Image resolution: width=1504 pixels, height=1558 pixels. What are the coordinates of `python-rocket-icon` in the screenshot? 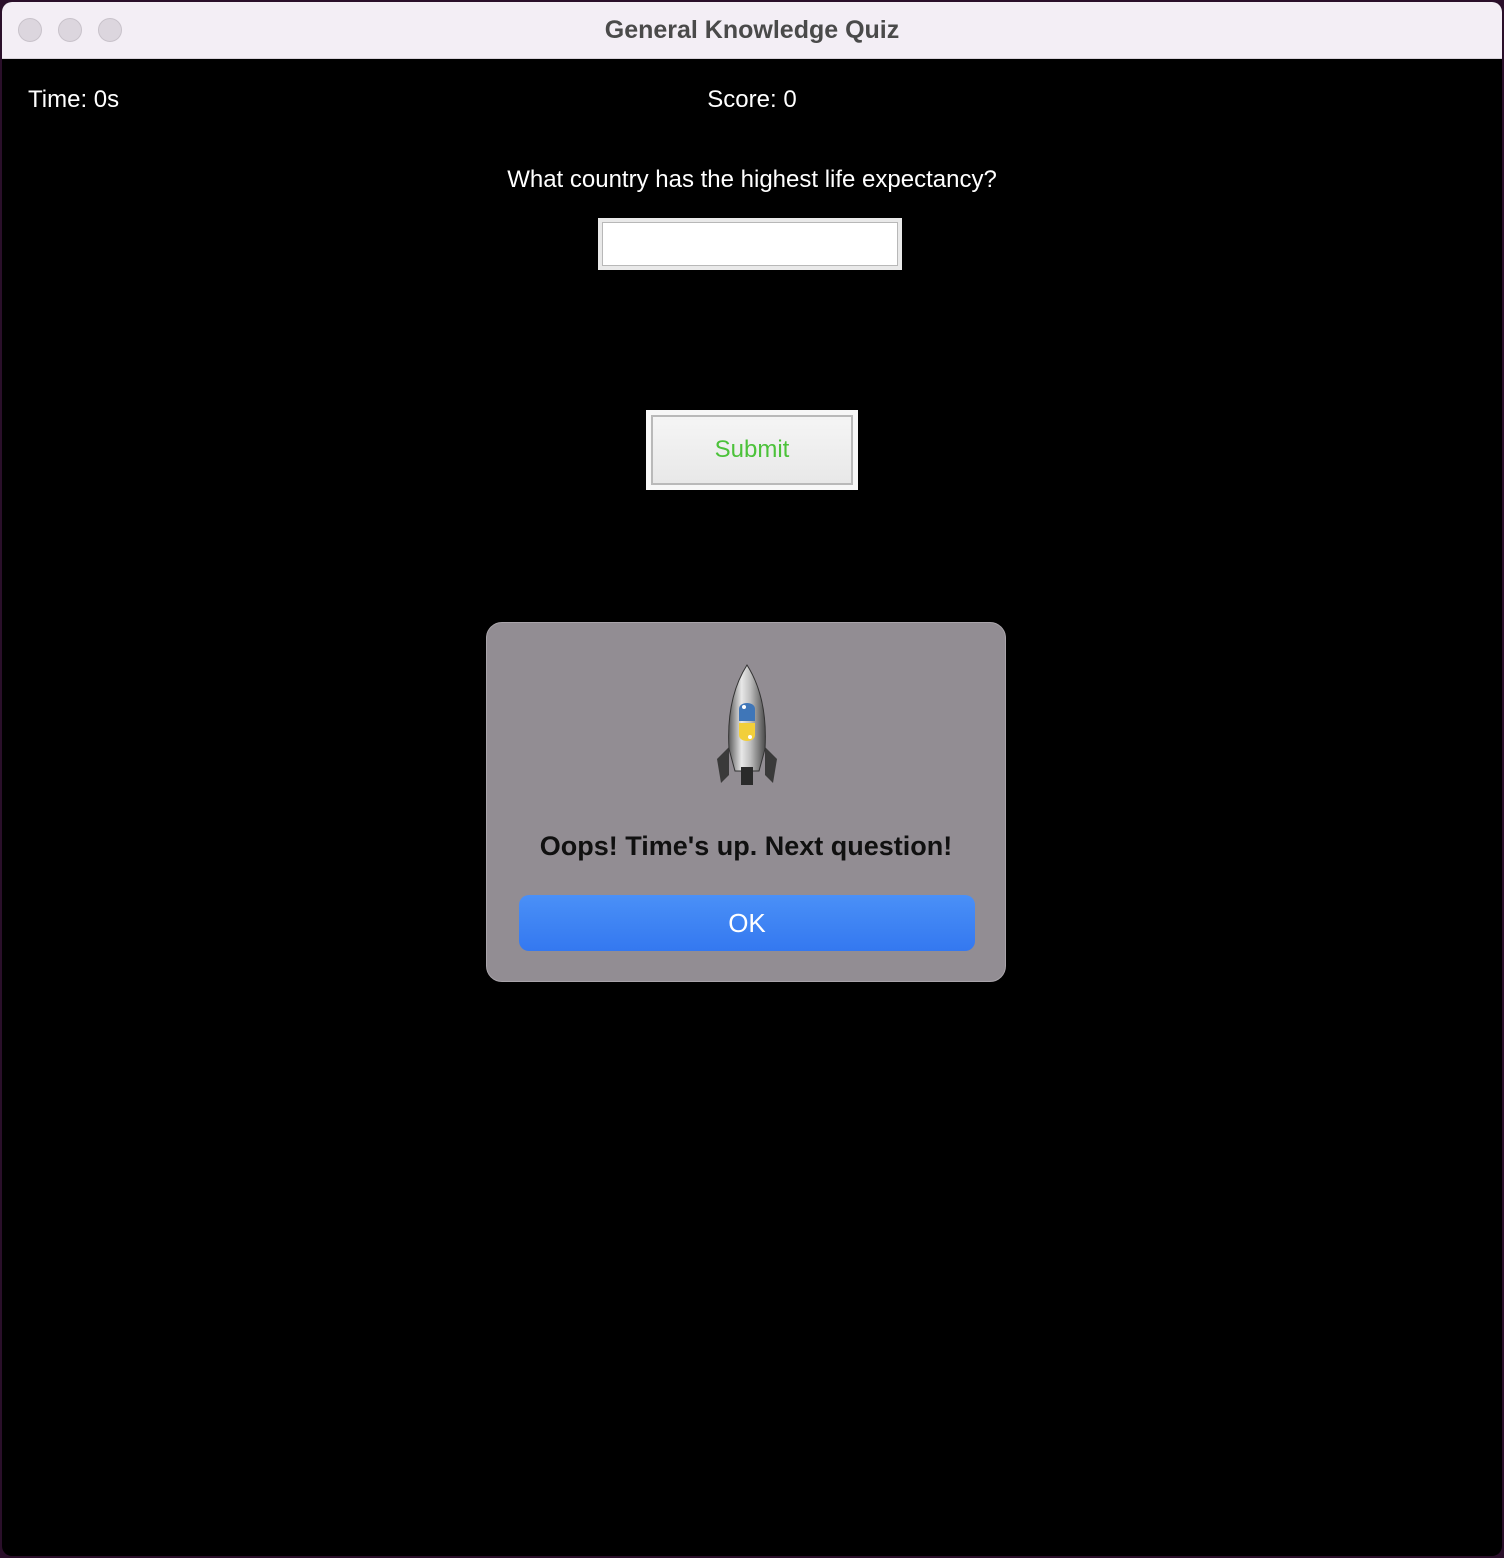 It's located at (747, 724).